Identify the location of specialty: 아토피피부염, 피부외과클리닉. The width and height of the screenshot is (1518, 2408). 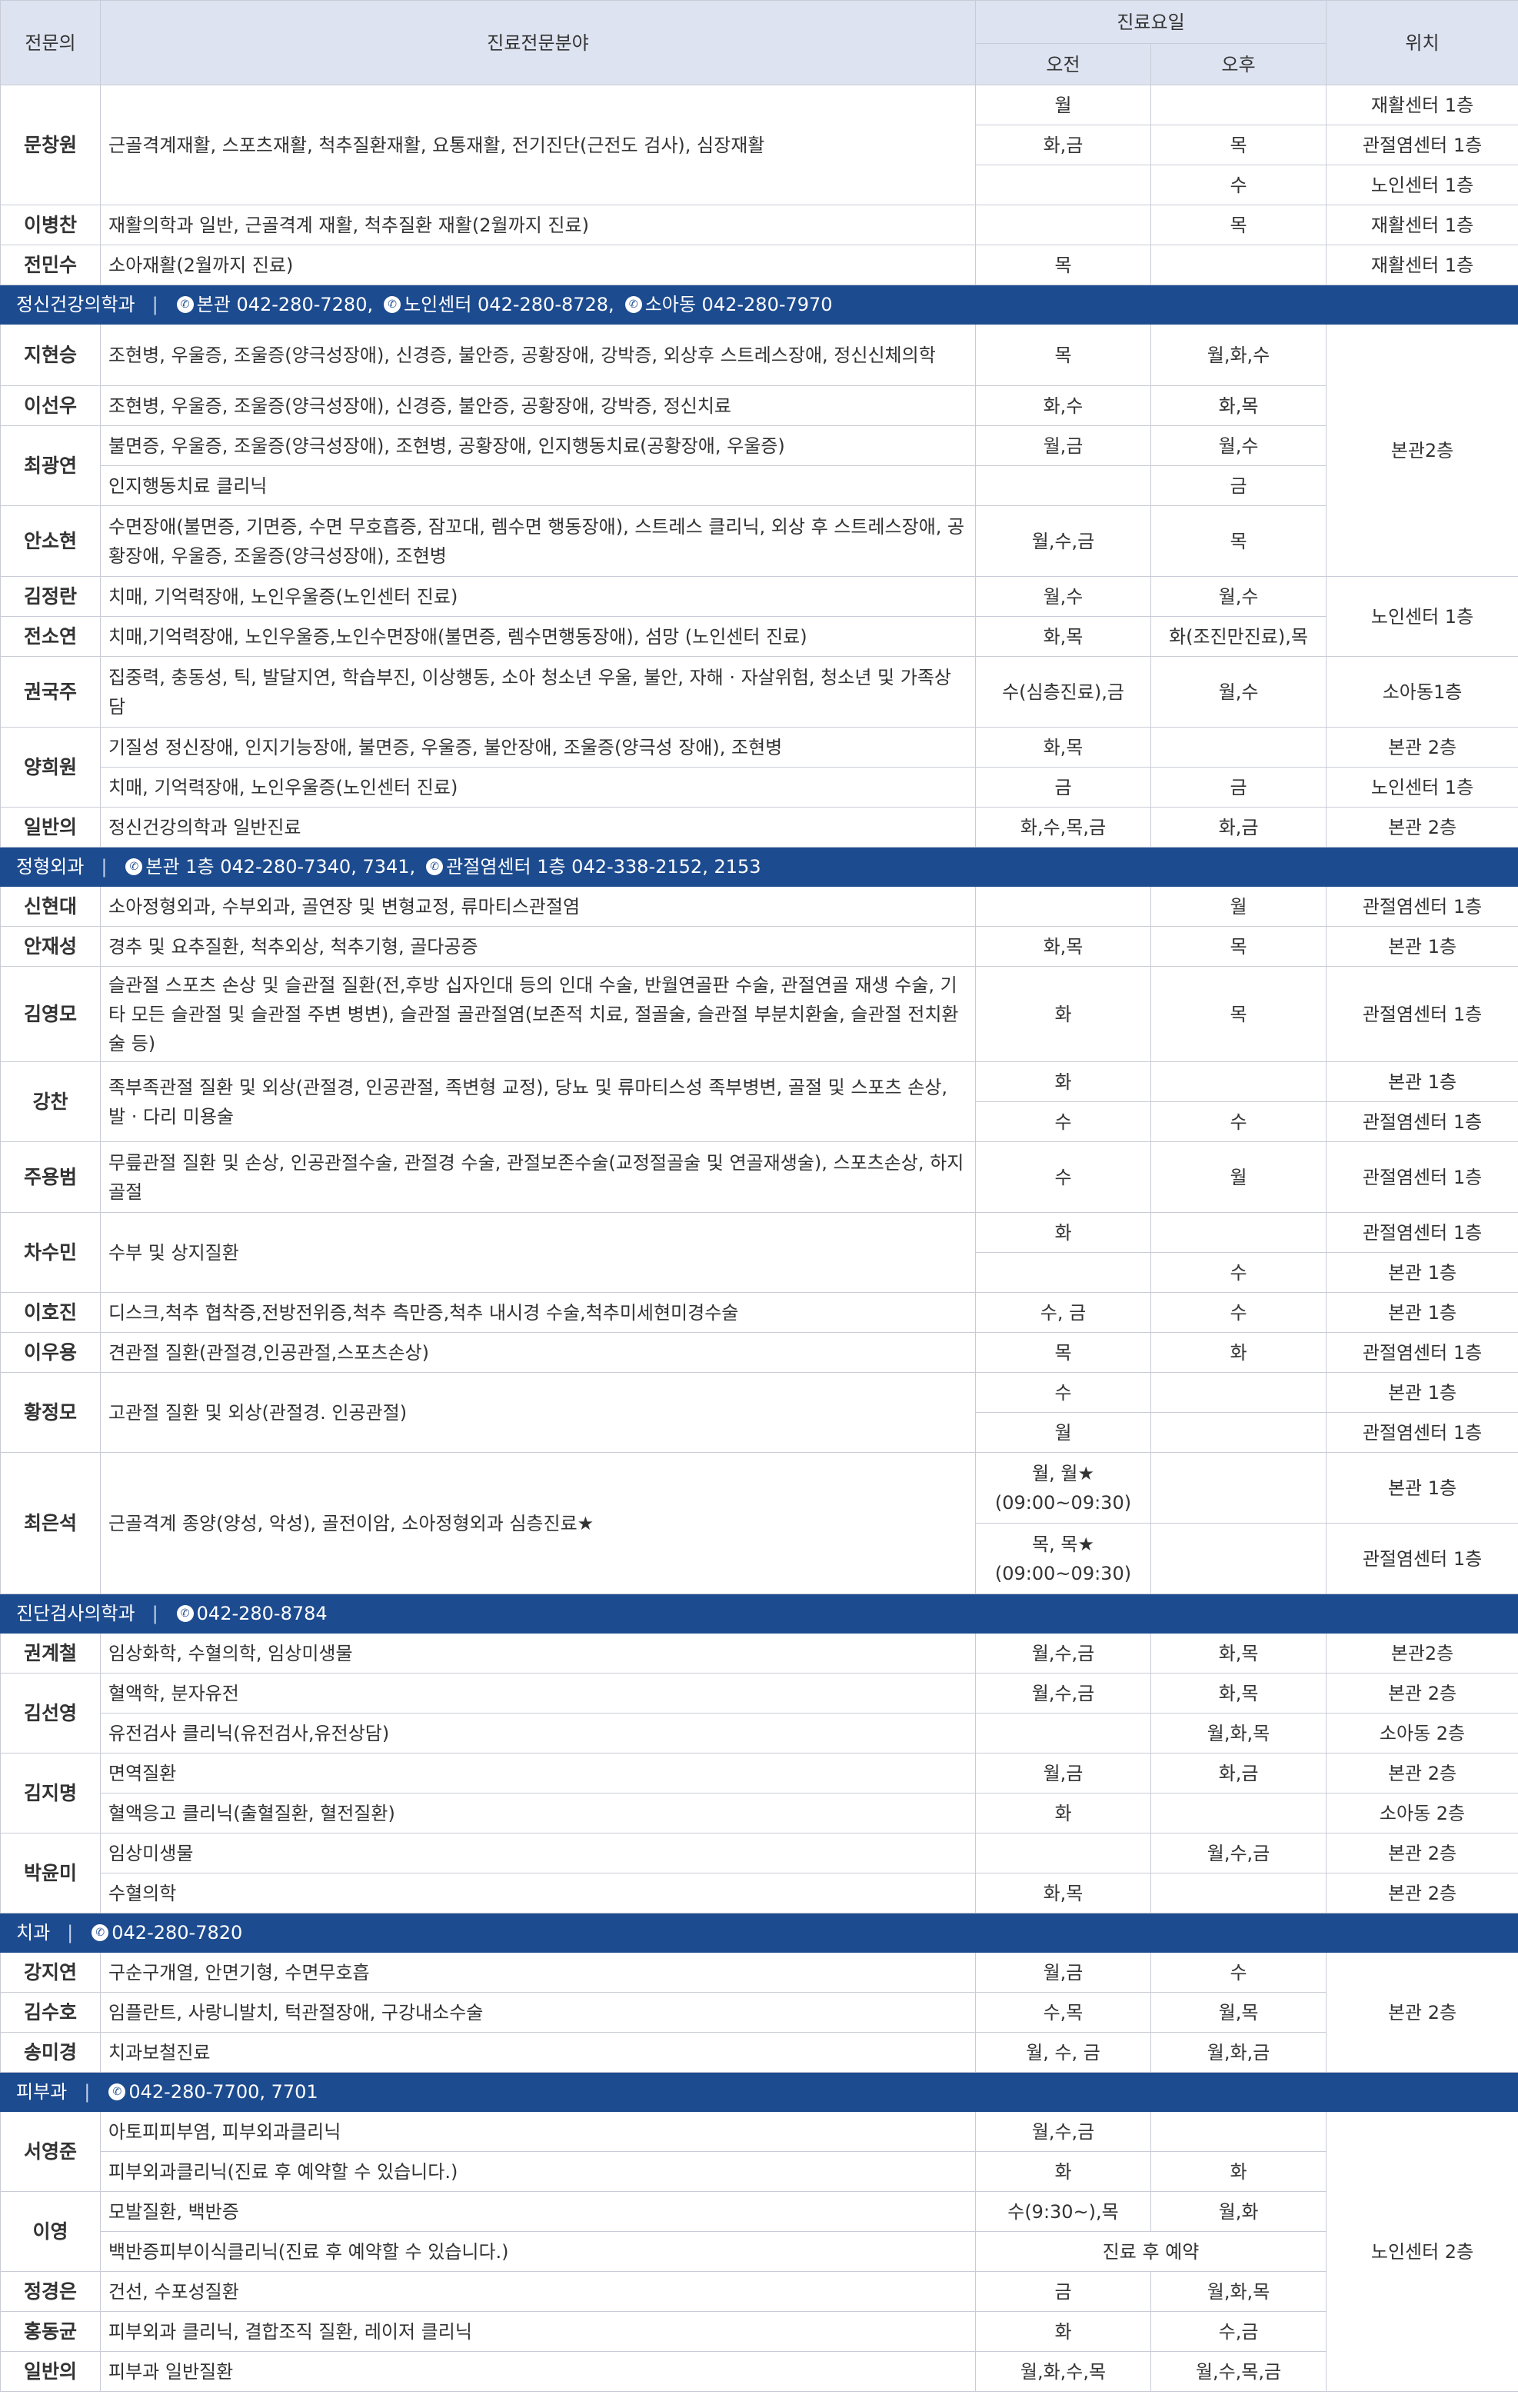
(538, 2131).